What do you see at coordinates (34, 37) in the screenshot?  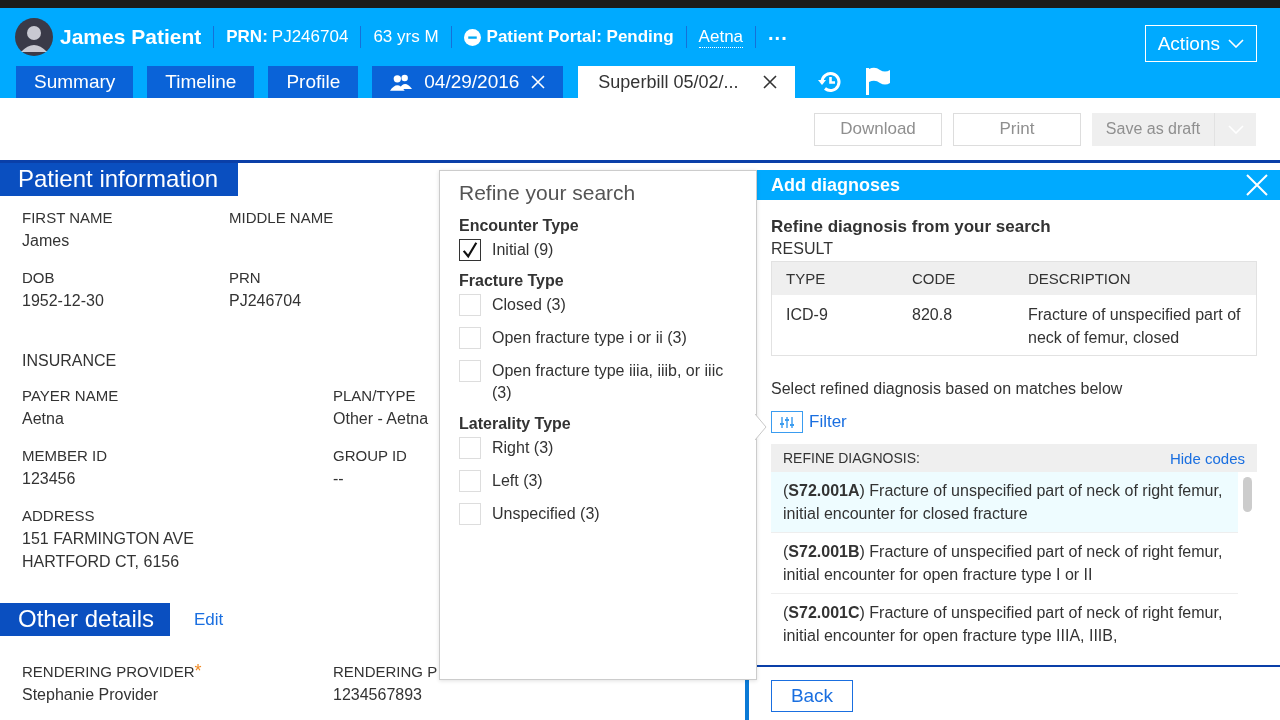 I see `avatar` at bounding box center [34, 37].